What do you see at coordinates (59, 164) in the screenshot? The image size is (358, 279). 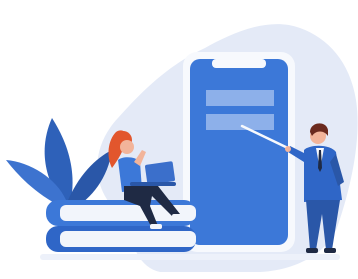 I see `plant-leaves` at bounding box center [59, 164].